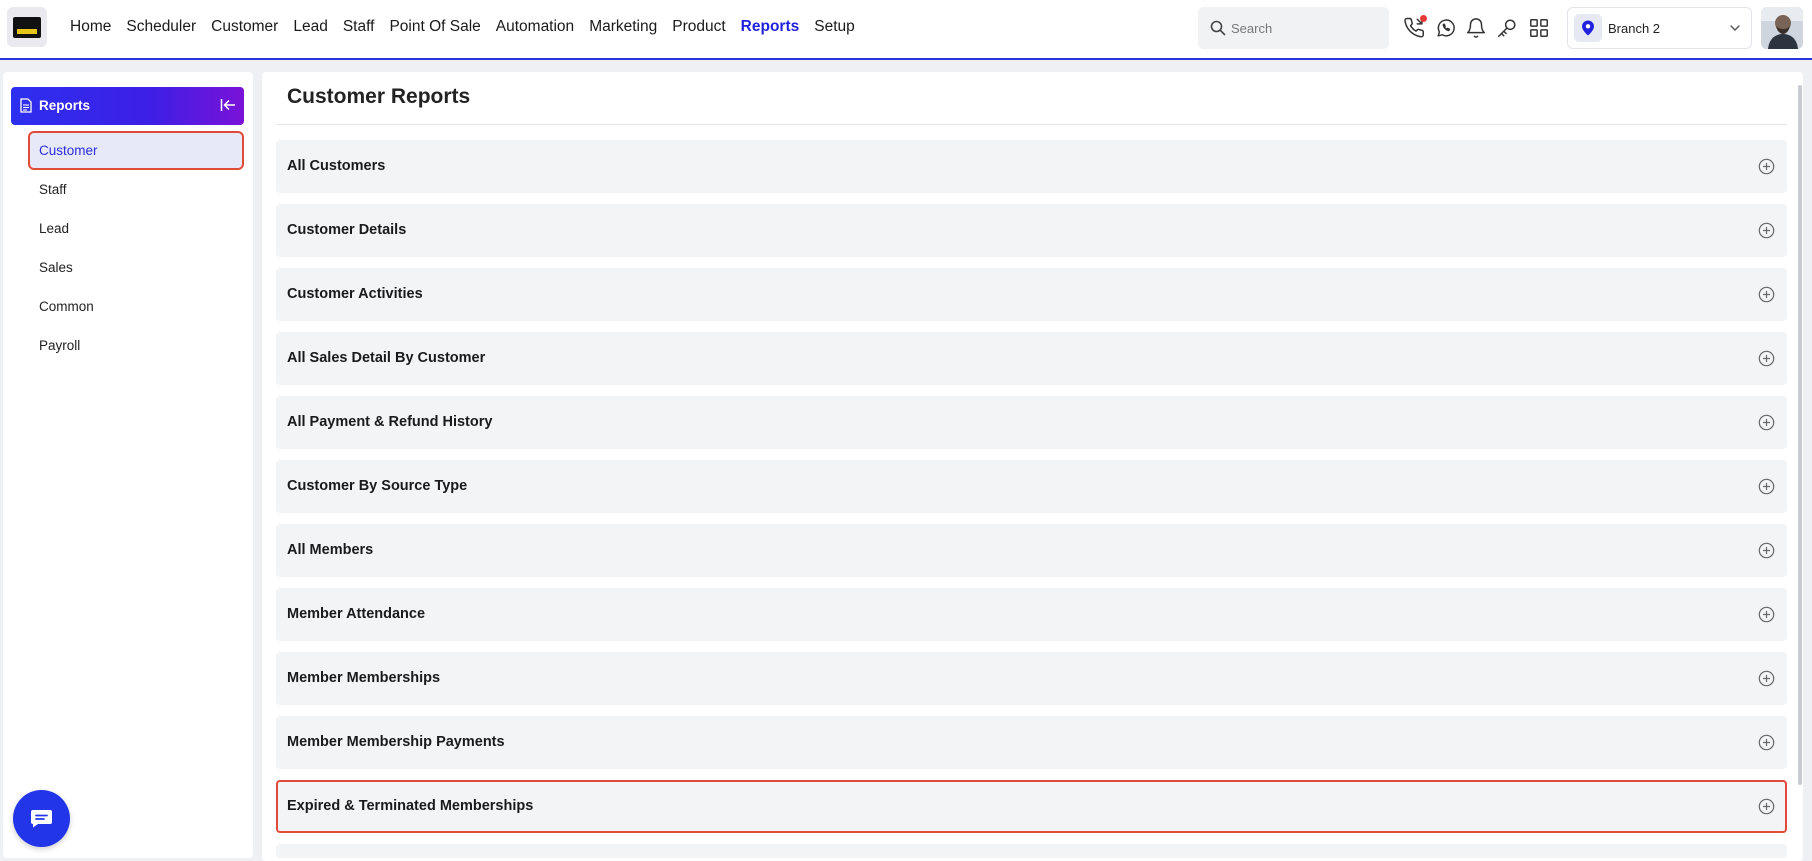  I want to click on search-icon, so click(1218, 28).